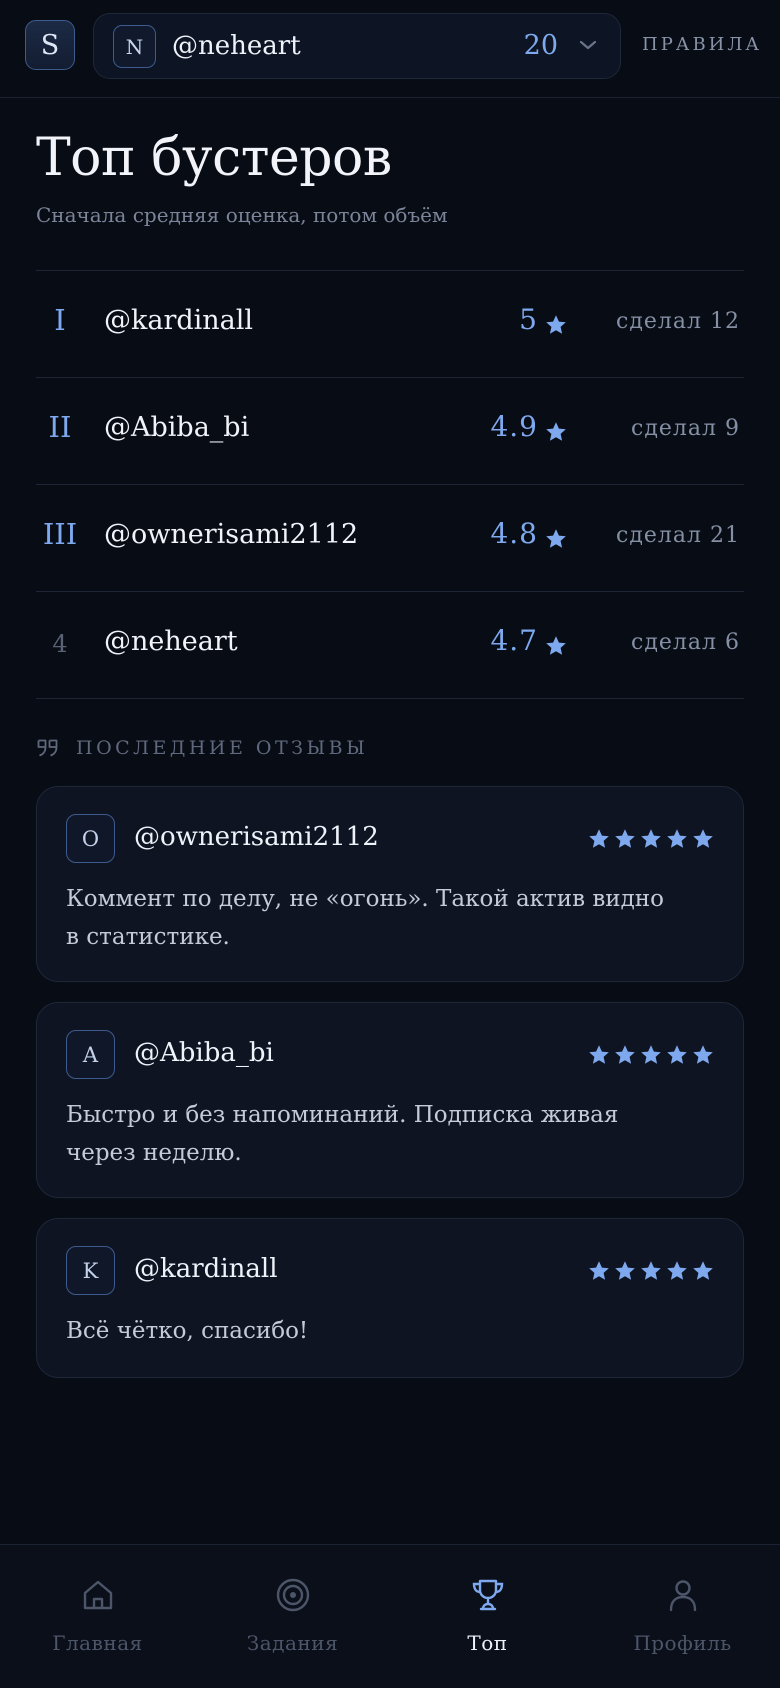 This screenshot has width=780, height=1688. What do you see at coordinates (206, 1269) in the screenshot?
I see `reviewer-name: @kardinall` at bounding box center [206, 1269].